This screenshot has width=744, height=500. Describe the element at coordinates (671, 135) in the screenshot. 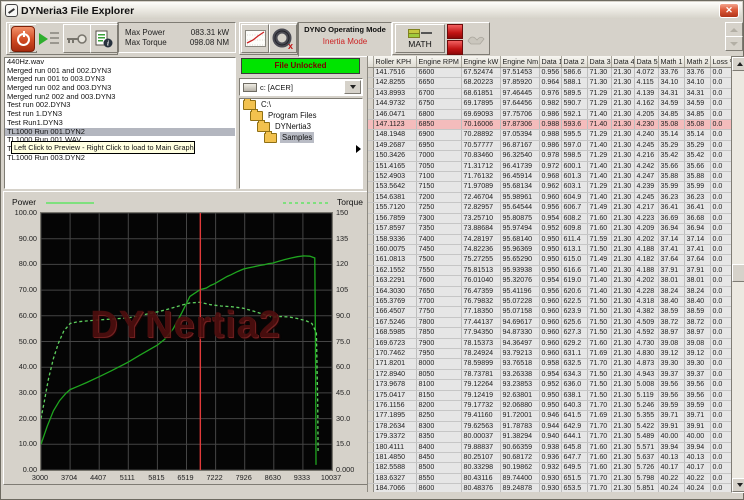

I see `table-cell: 35.14` at that location.